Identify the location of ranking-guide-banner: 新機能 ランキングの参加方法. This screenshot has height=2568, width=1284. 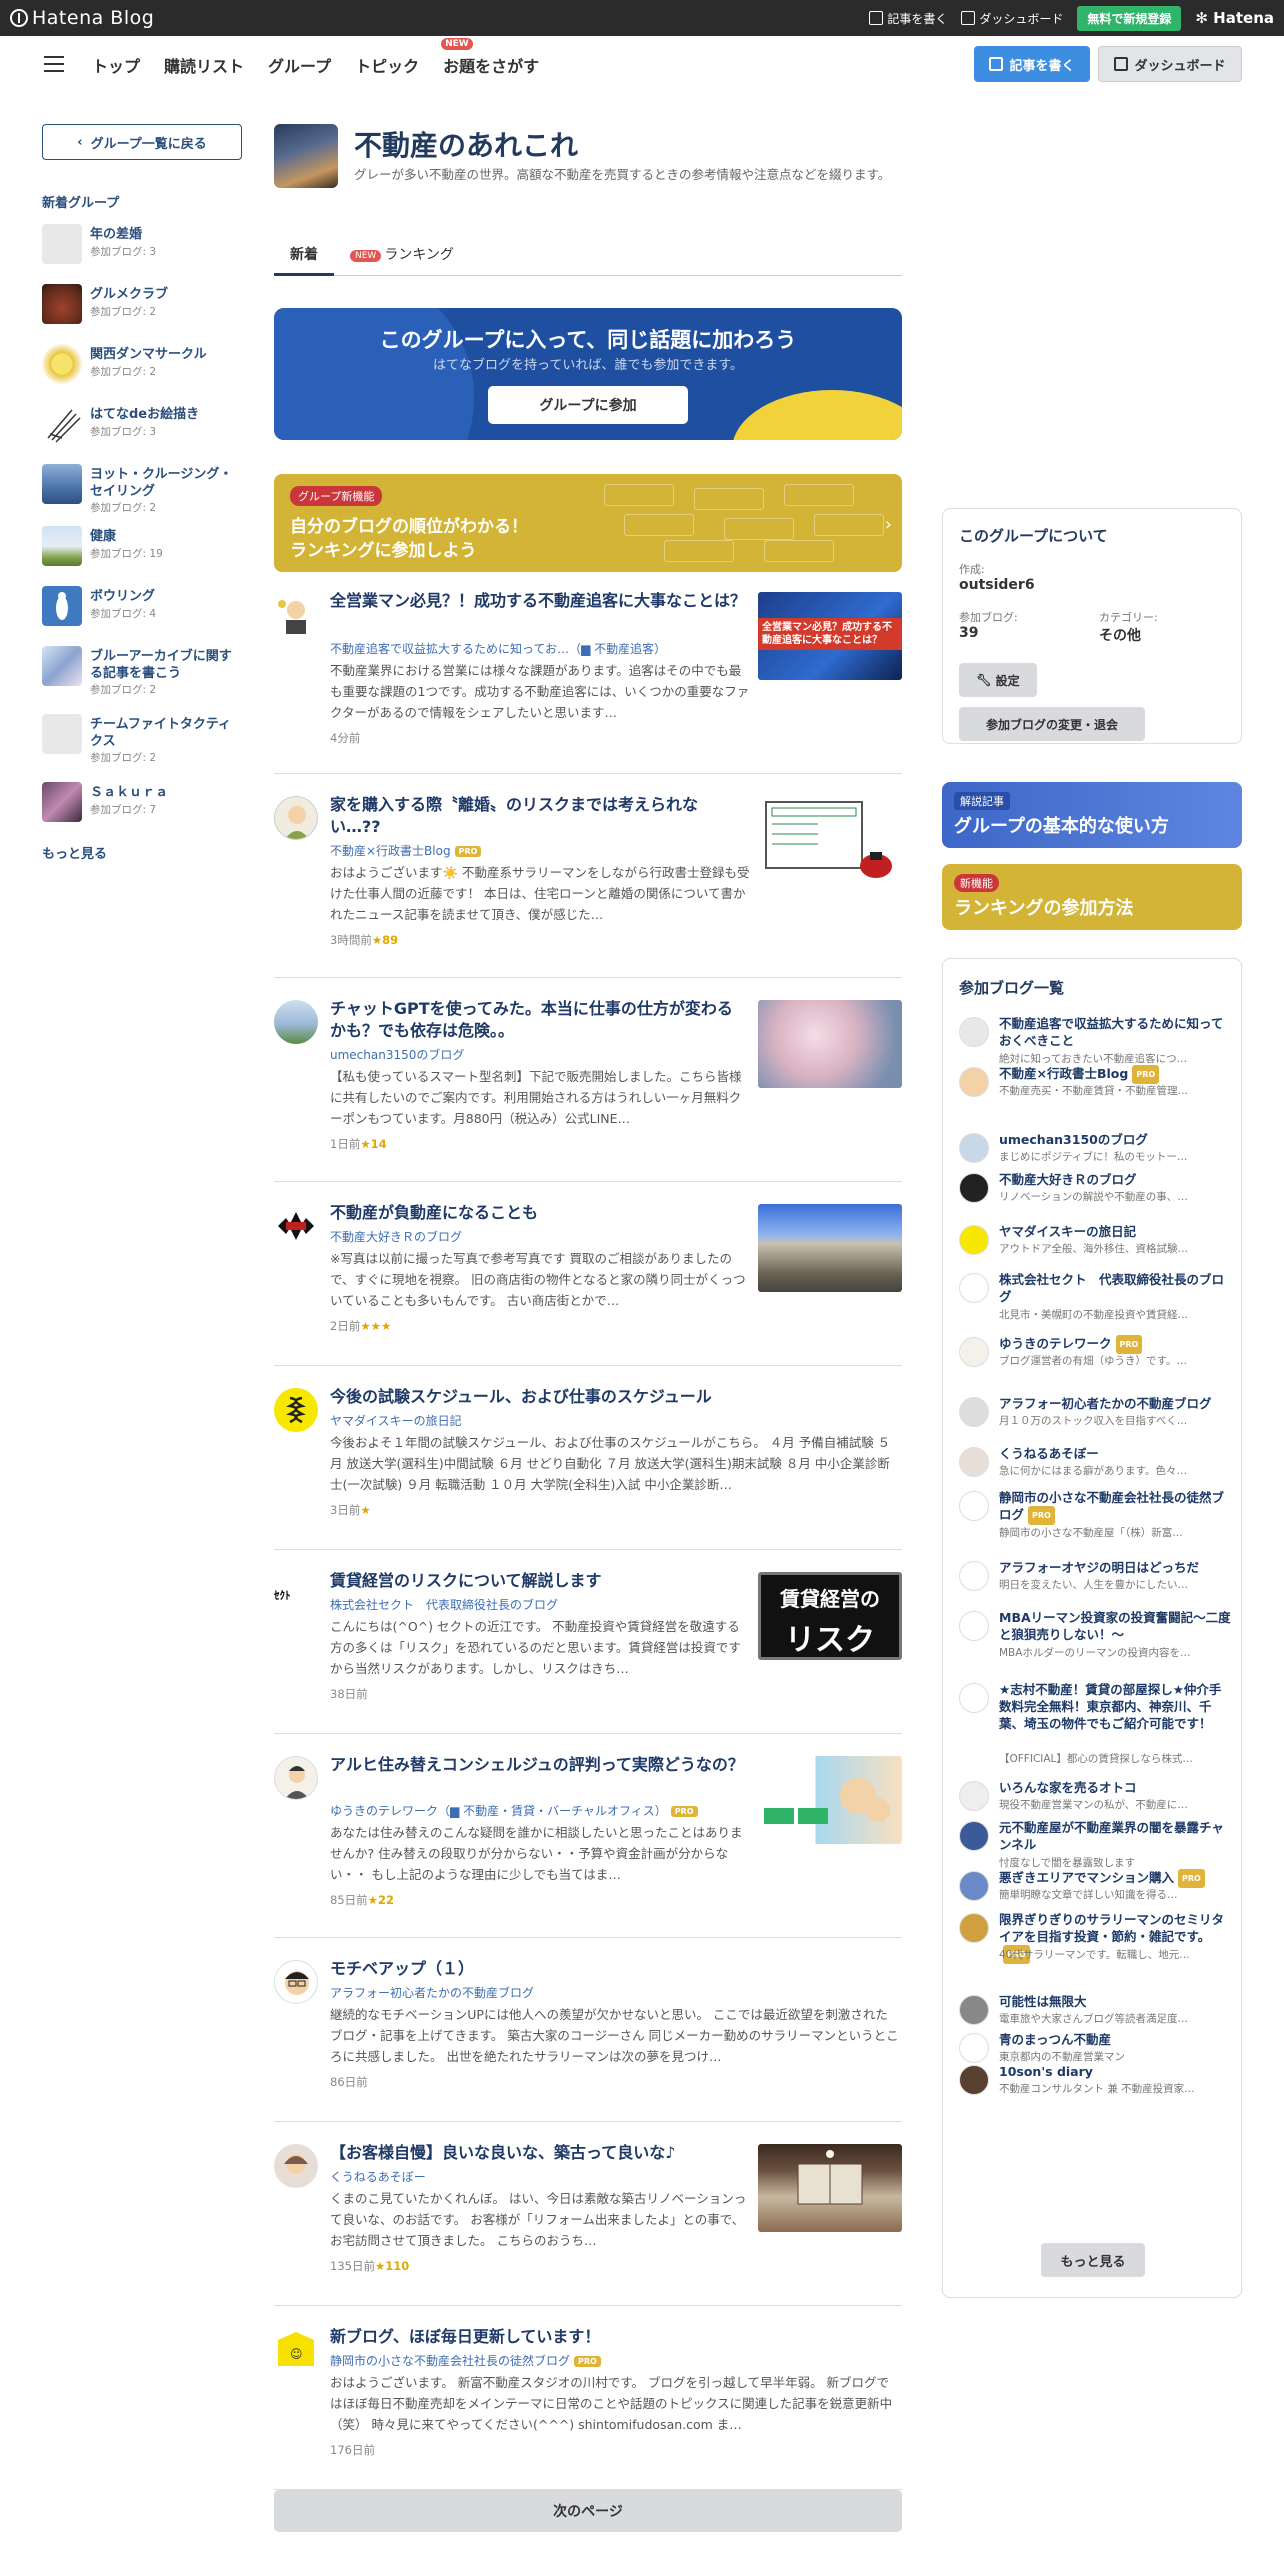
(1092, 897).